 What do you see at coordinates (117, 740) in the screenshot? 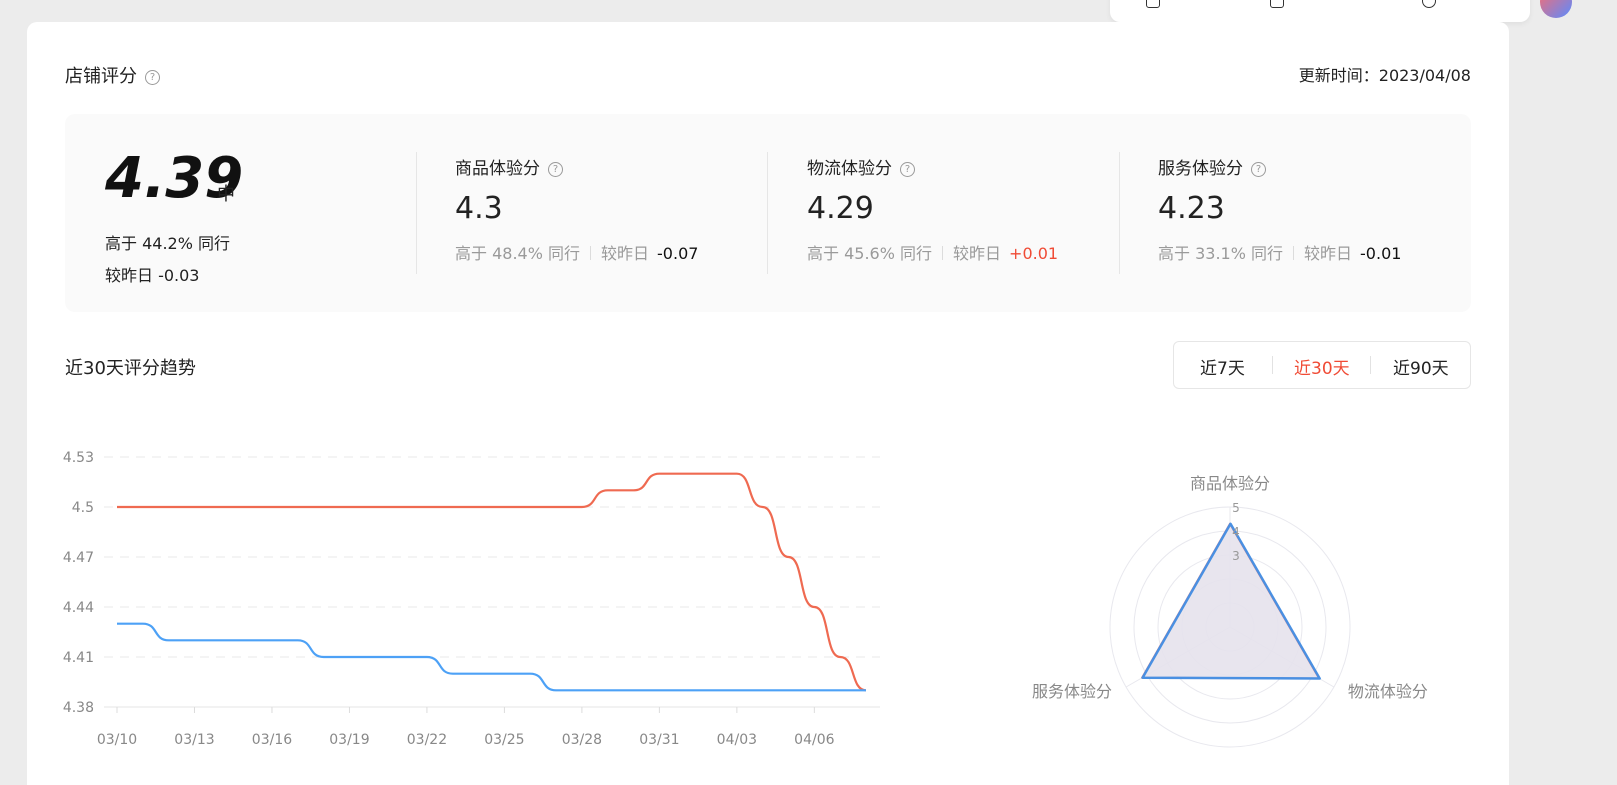
I see `x-tick-label: 03/10` at bounding box center [117, 740].